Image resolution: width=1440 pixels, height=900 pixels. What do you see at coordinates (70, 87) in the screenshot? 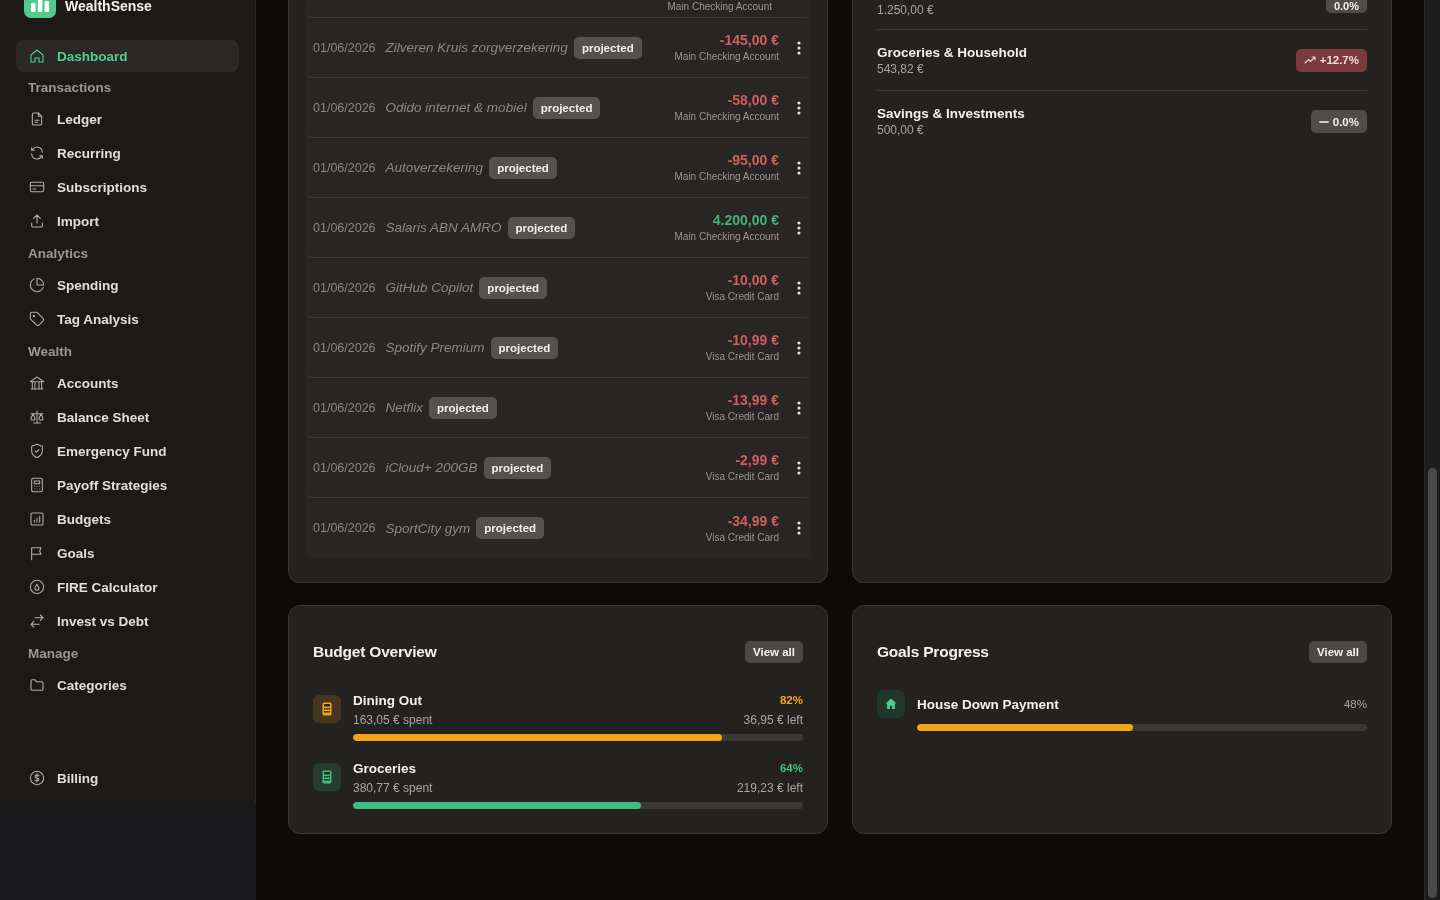
I see `nav-section-heading: Transactions` at bounding box center [70, 87].